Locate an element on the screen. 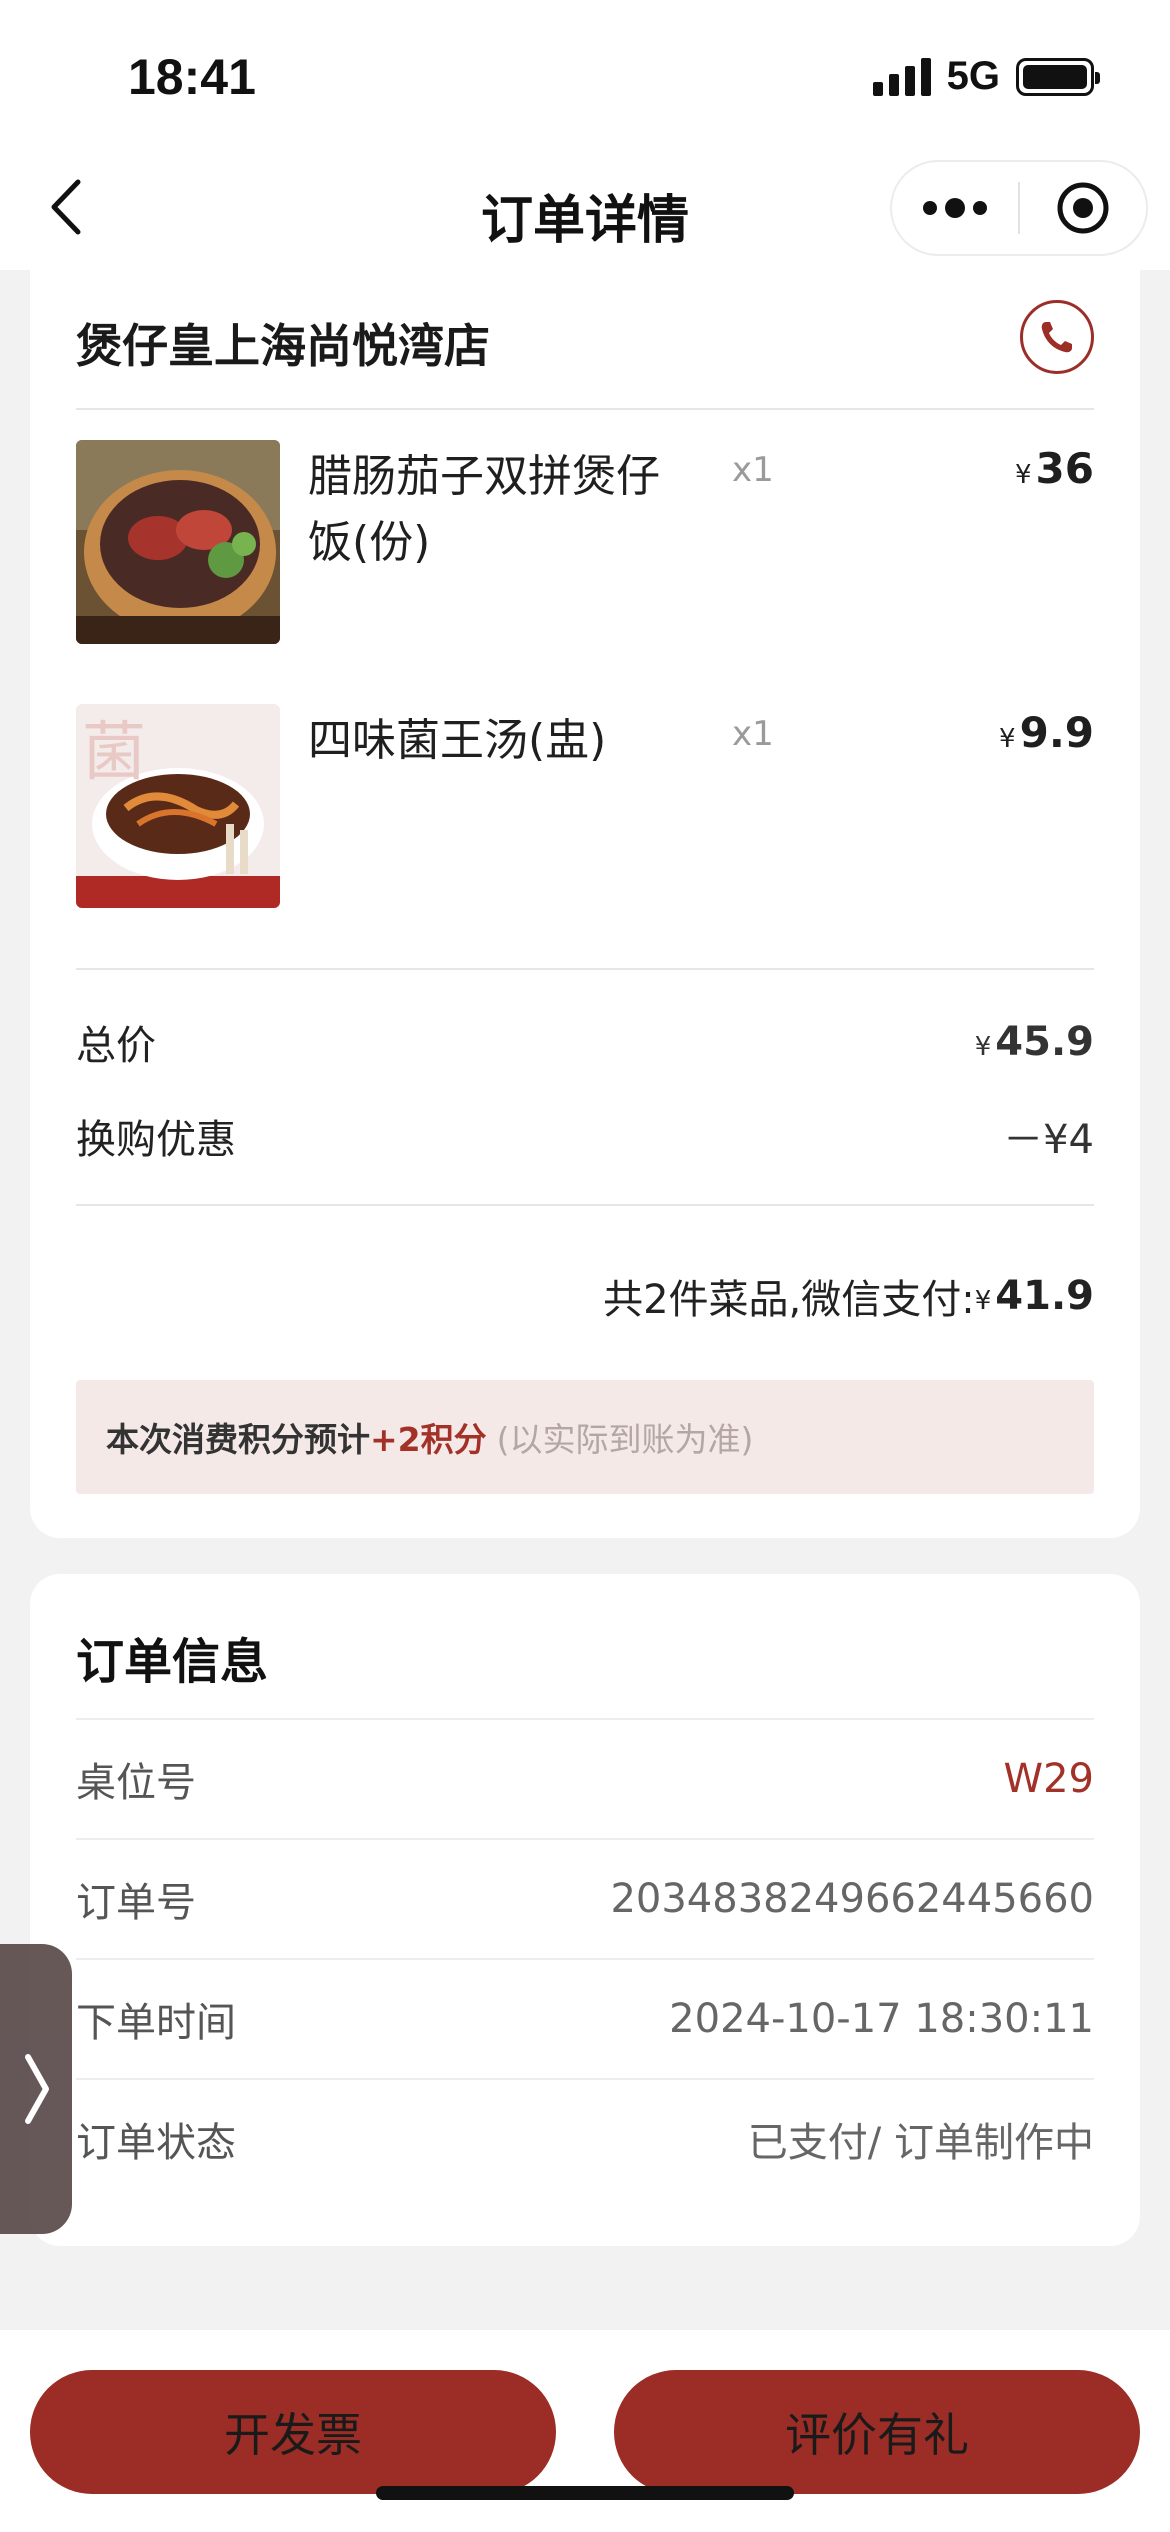 The image size is (1170, 2532). call-store-button is located at coordinates (1057, 337).